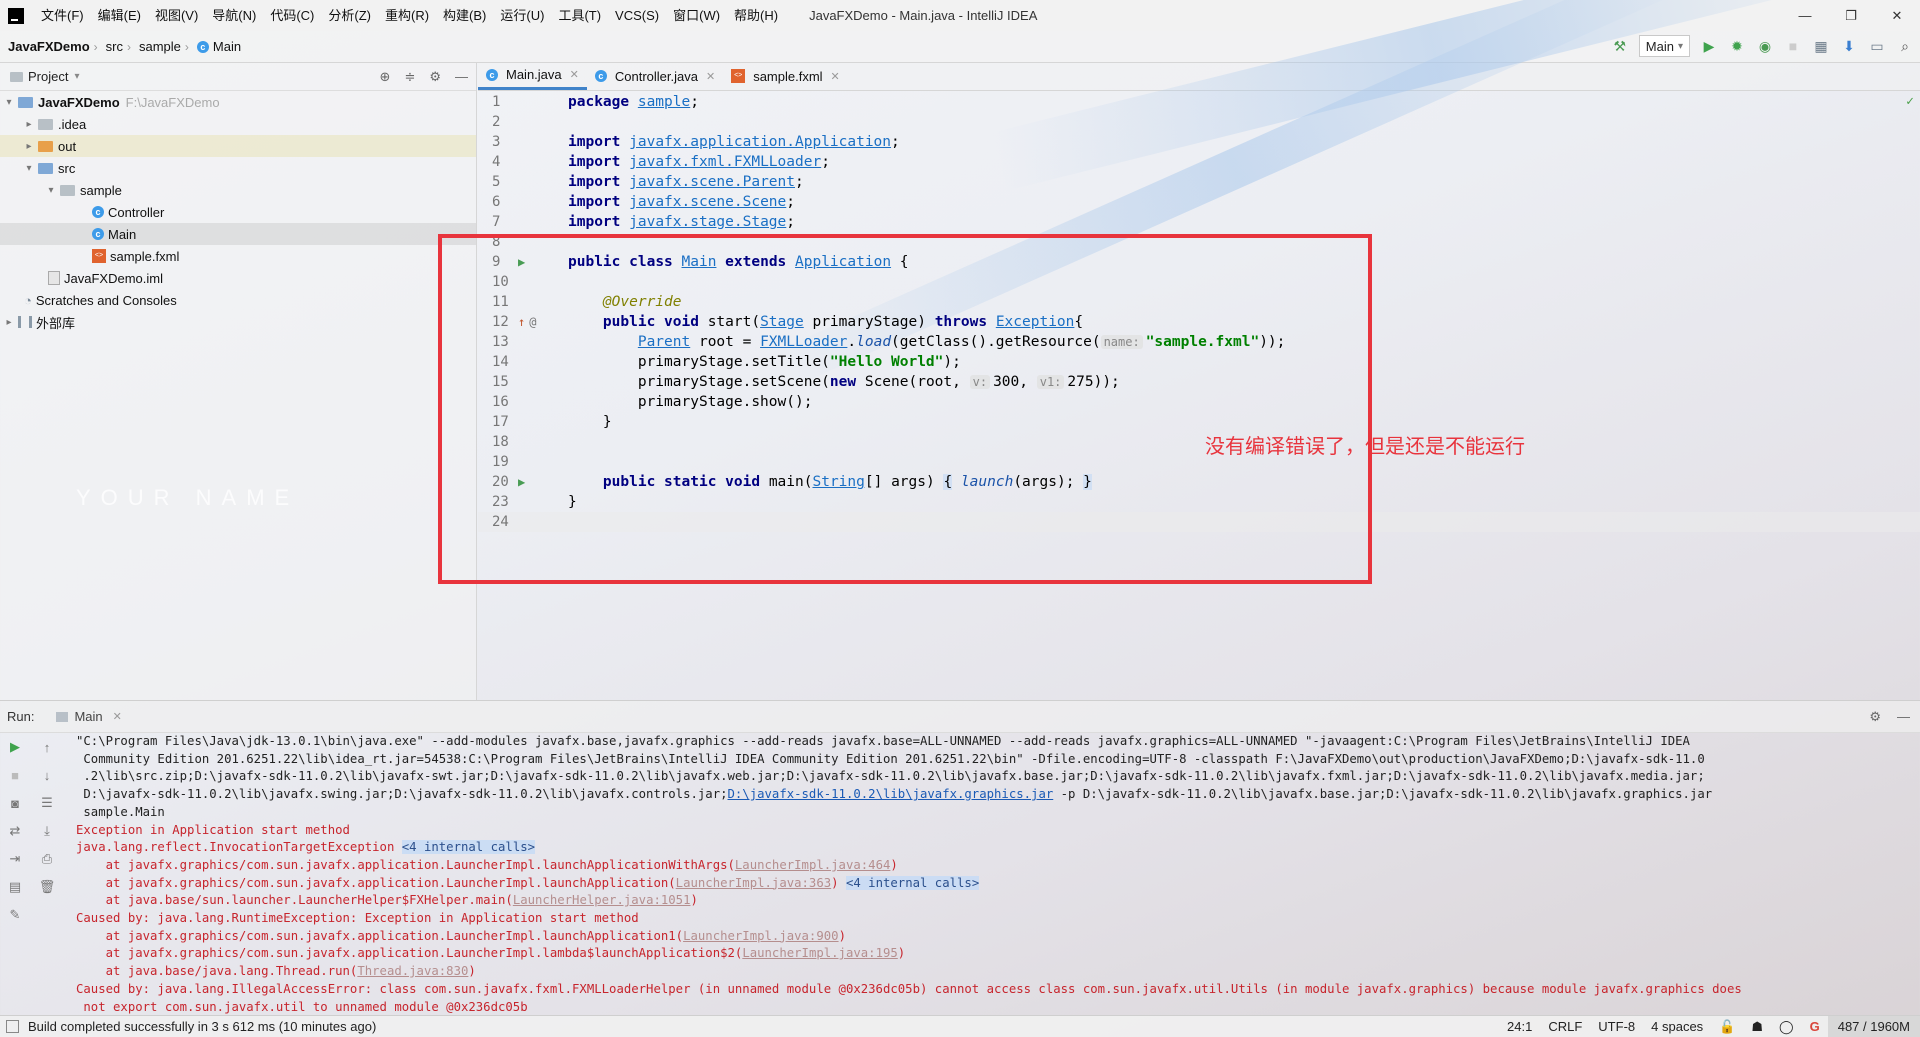 The height and width of the screenshot is (1037, 1920). Describe the element at coordinates (1815, 1026) in the screenshot. I see `google-icon: G` at that location.